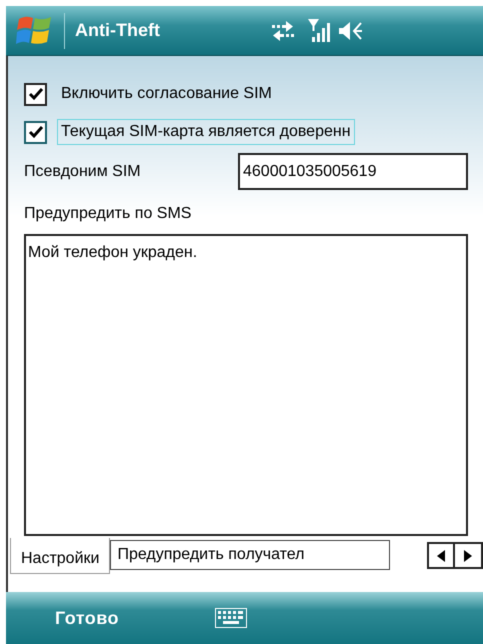 Image resolution: width=483 pixels, height=644 pixels. What do you see at coordinates (60, 556) in the screenshot?
I see `tab: Настройки` at bounding box center [60, 556].